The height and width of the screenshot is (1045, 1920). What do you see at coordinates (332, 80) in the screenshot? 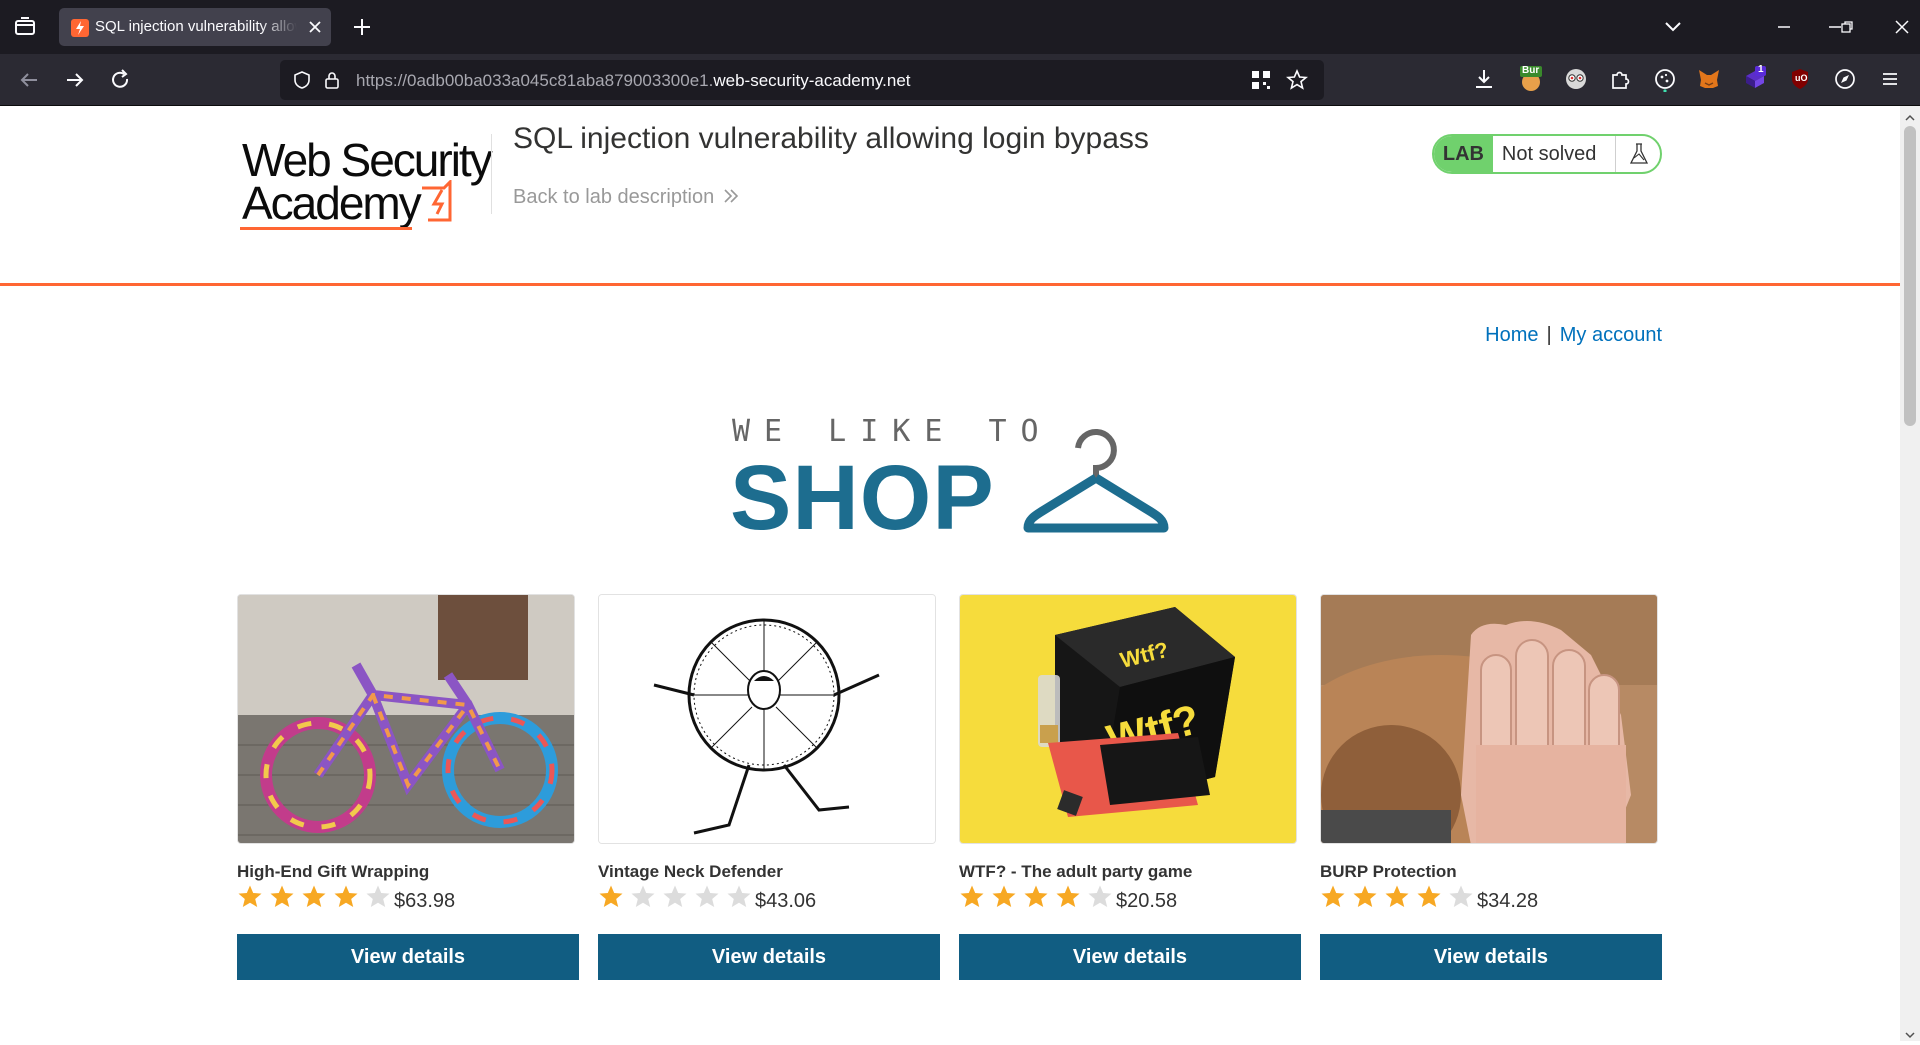
I see `lock-icon` at bounding box center [332, 80].